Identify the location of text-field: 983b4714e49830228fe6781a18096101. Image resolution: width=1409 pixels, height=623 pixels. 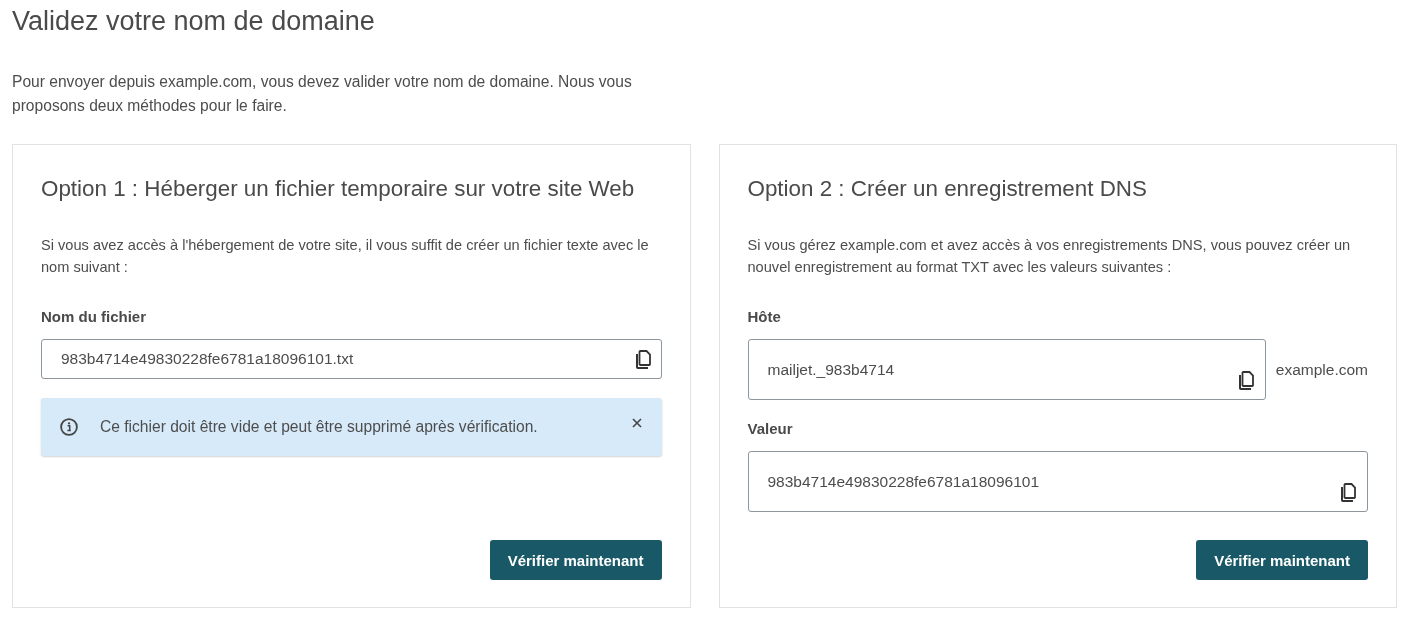
(1057, 481).